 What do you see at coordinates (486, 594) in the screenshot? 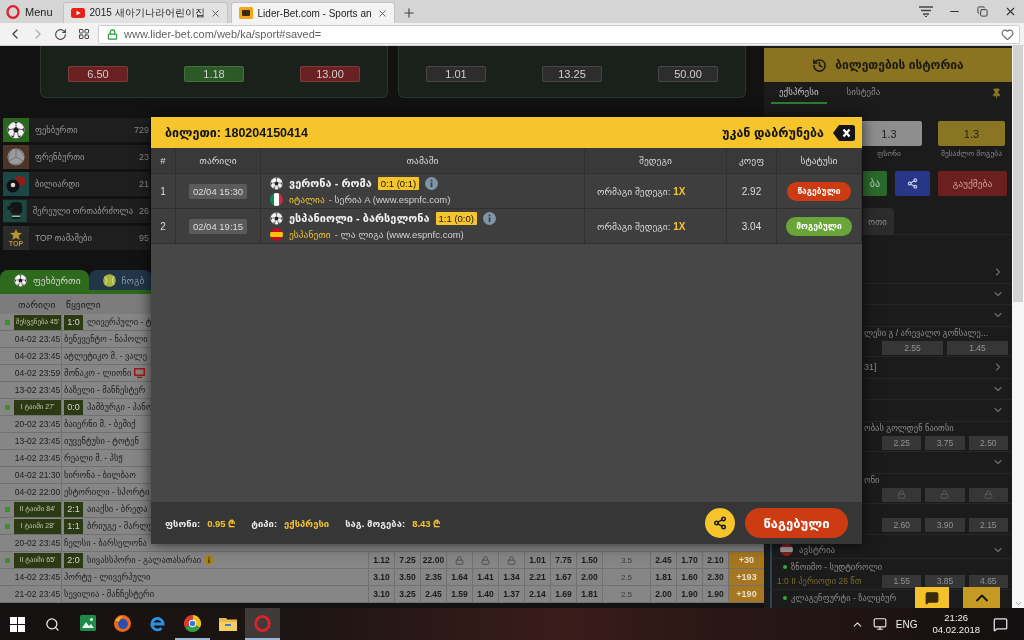
I see `odds-value: 1.40` at bounding box center [486, 594].